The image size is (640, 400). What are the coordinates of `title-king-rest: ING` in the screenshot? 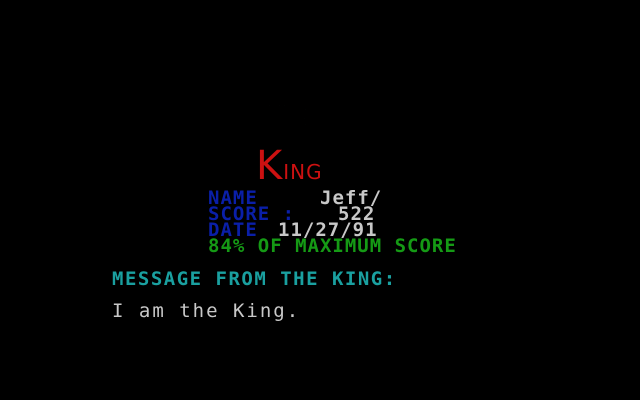 It's located at (303, 172).